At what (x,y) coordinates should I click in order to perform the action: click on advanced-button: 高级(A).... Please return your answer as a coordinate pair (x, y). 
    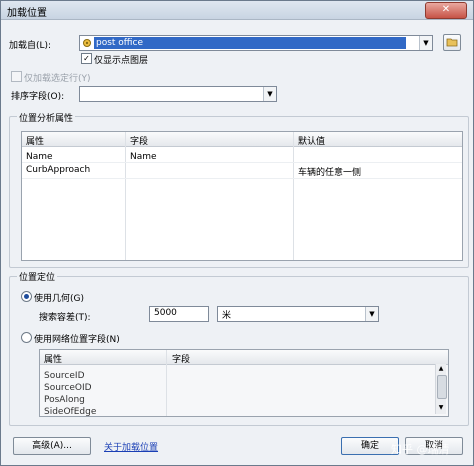
    Looking at the image, I should click on (52, 446).